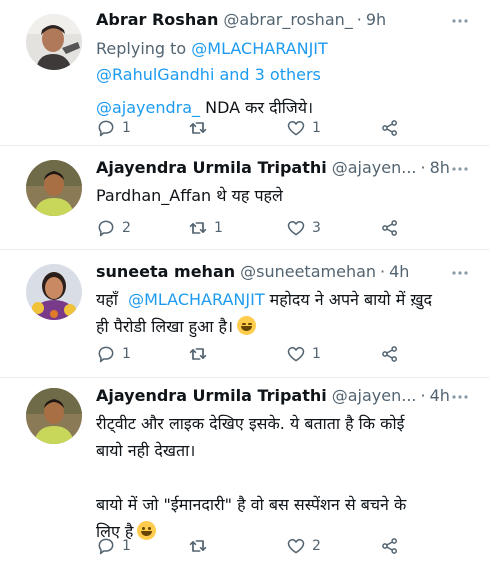  I want to click on tweet-header: suneeta mehan @suneetamehan · 4h, so click(283, 273).